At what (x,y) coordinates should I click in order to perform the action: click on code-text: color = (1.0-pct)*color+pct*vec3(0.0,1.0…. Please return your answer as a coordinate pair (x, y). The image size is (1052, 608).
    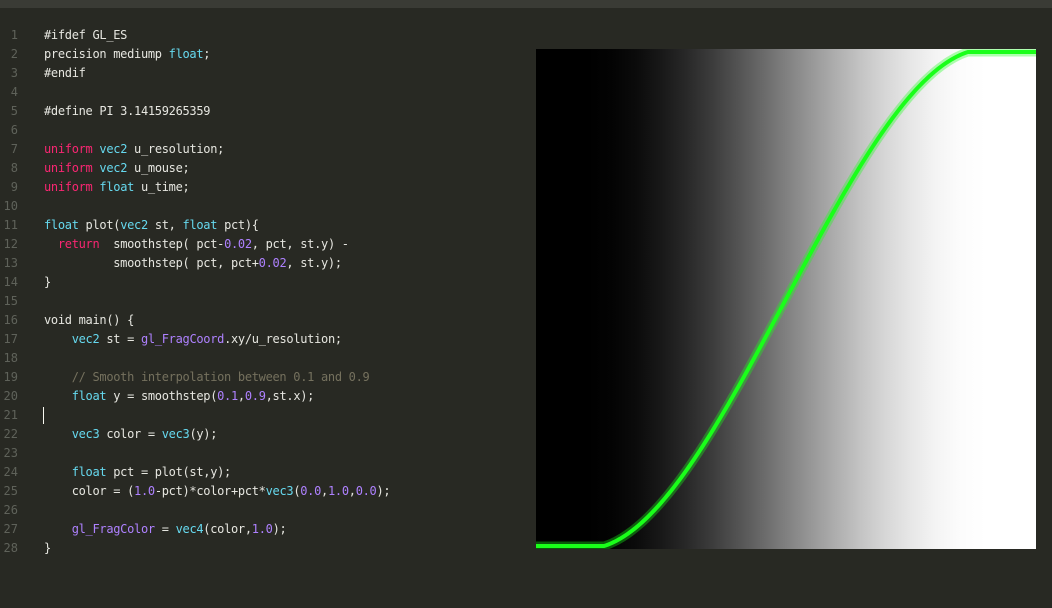
    Looking at the image, I should click on (217, 491).